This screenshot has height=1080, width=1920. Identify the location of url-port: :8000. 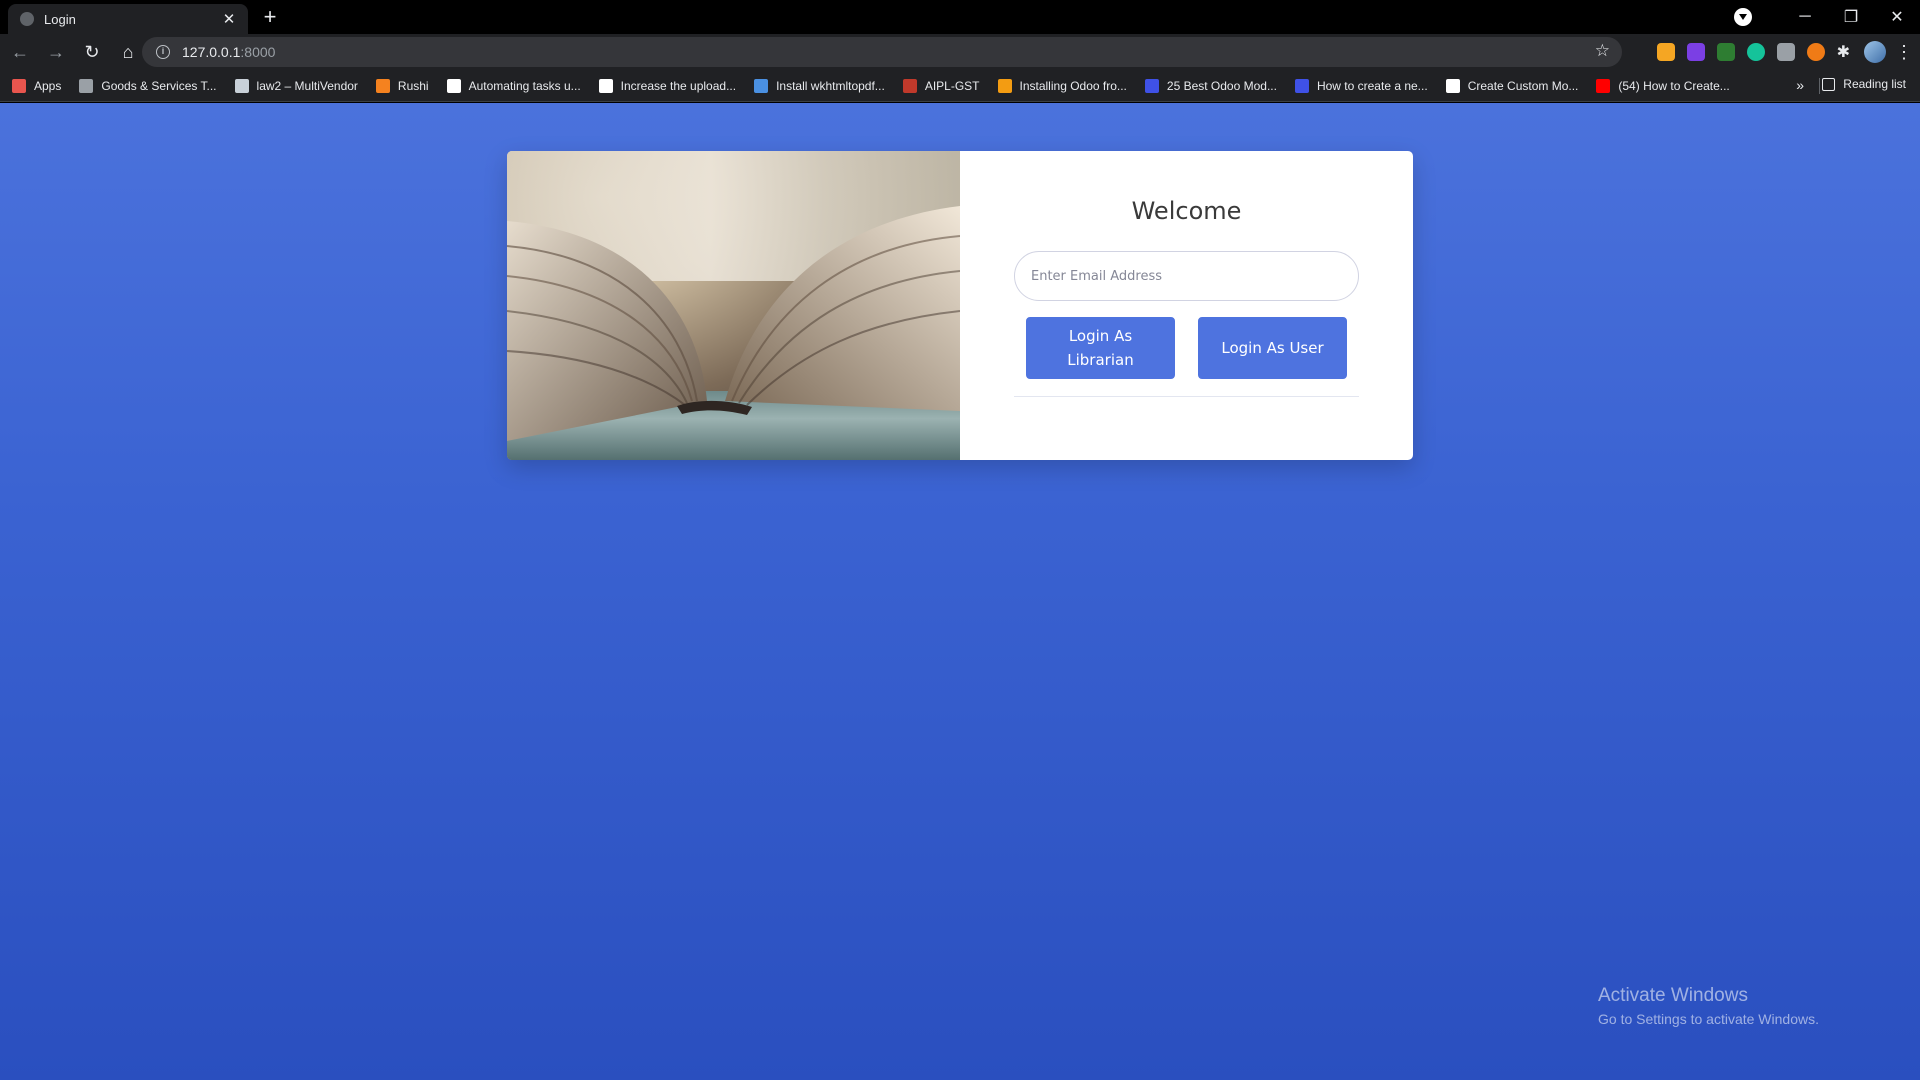
(258, 52).